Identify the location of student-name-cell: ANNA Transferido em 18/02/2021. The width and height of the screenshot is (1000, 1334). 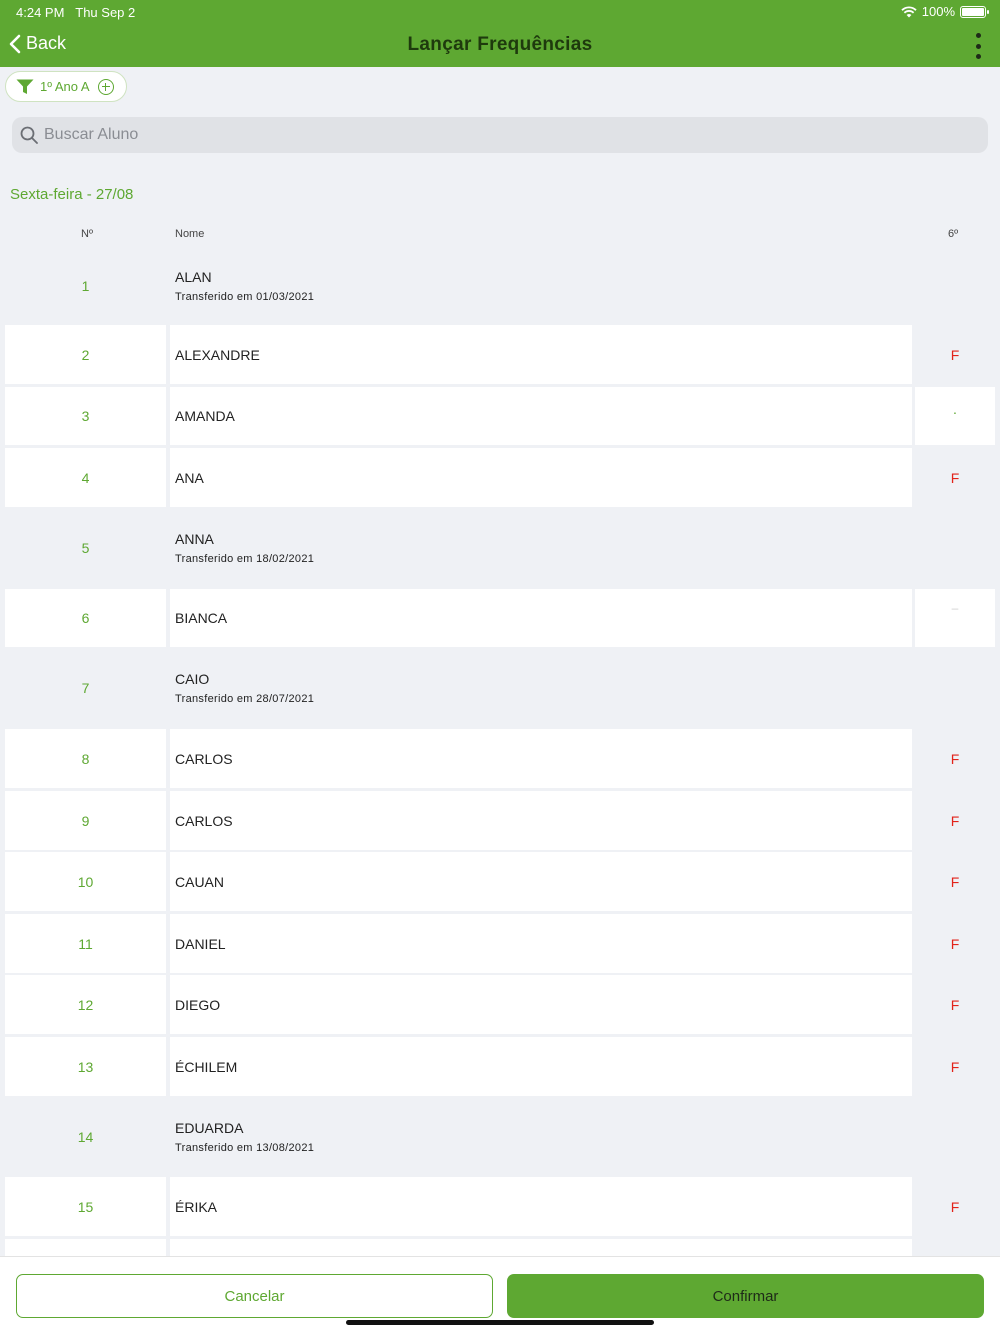
(541, 547).